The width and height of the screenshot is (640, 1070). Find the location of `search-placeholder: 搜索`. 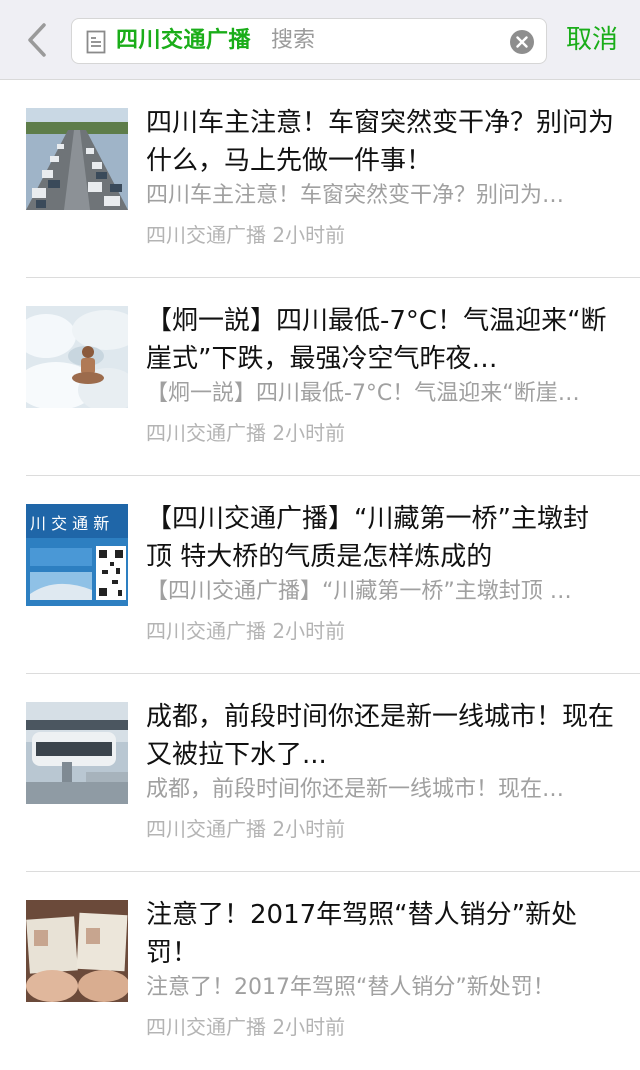

search-placeholder: 搜索 is located at coordinates (293, 40).